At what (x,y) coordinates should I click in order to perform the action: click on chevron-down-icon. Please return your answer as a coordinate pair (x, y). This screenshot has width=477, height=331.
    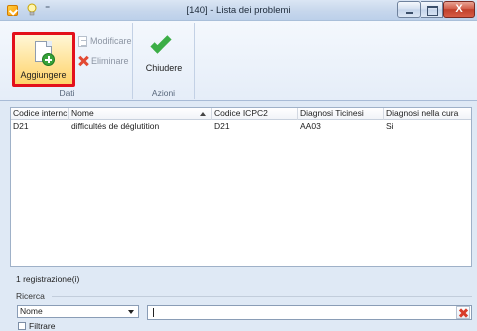
    Looking at the image, I should click on (131, 312).